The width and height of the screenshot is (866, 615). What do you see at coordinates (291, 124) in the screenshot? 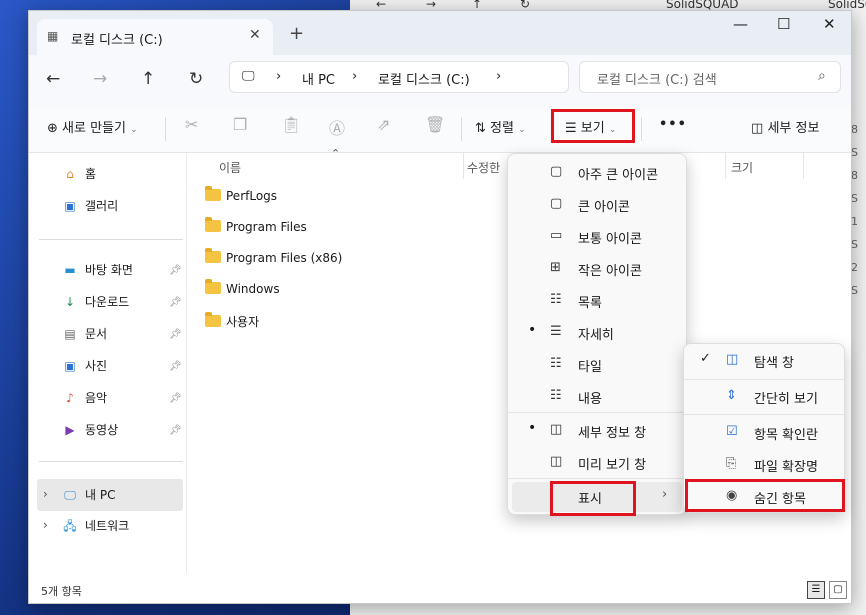
I see `paste-icon: 📋︎` at bounding box center [291, 124].